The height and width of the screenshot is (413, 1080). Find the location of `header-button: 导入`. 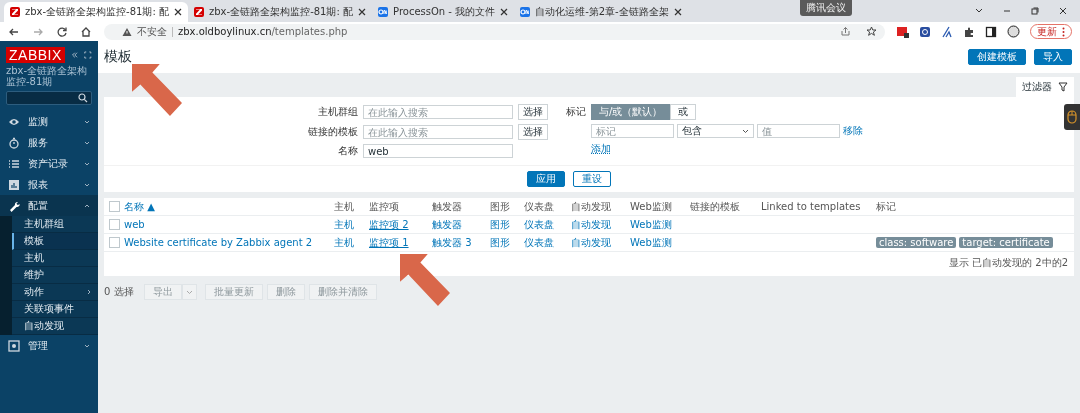

header-button: 导入 is located at coordinates (1053, 57).